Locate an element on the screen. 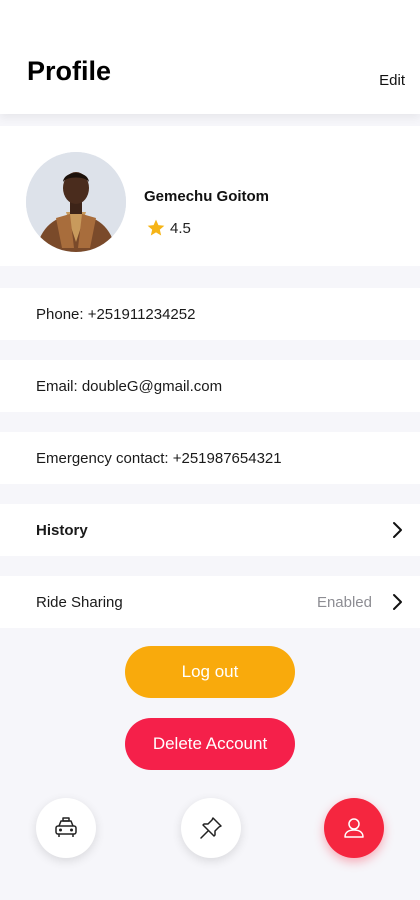 The image size is (420, 900). pin-icon is located at coordinates (211, 828).